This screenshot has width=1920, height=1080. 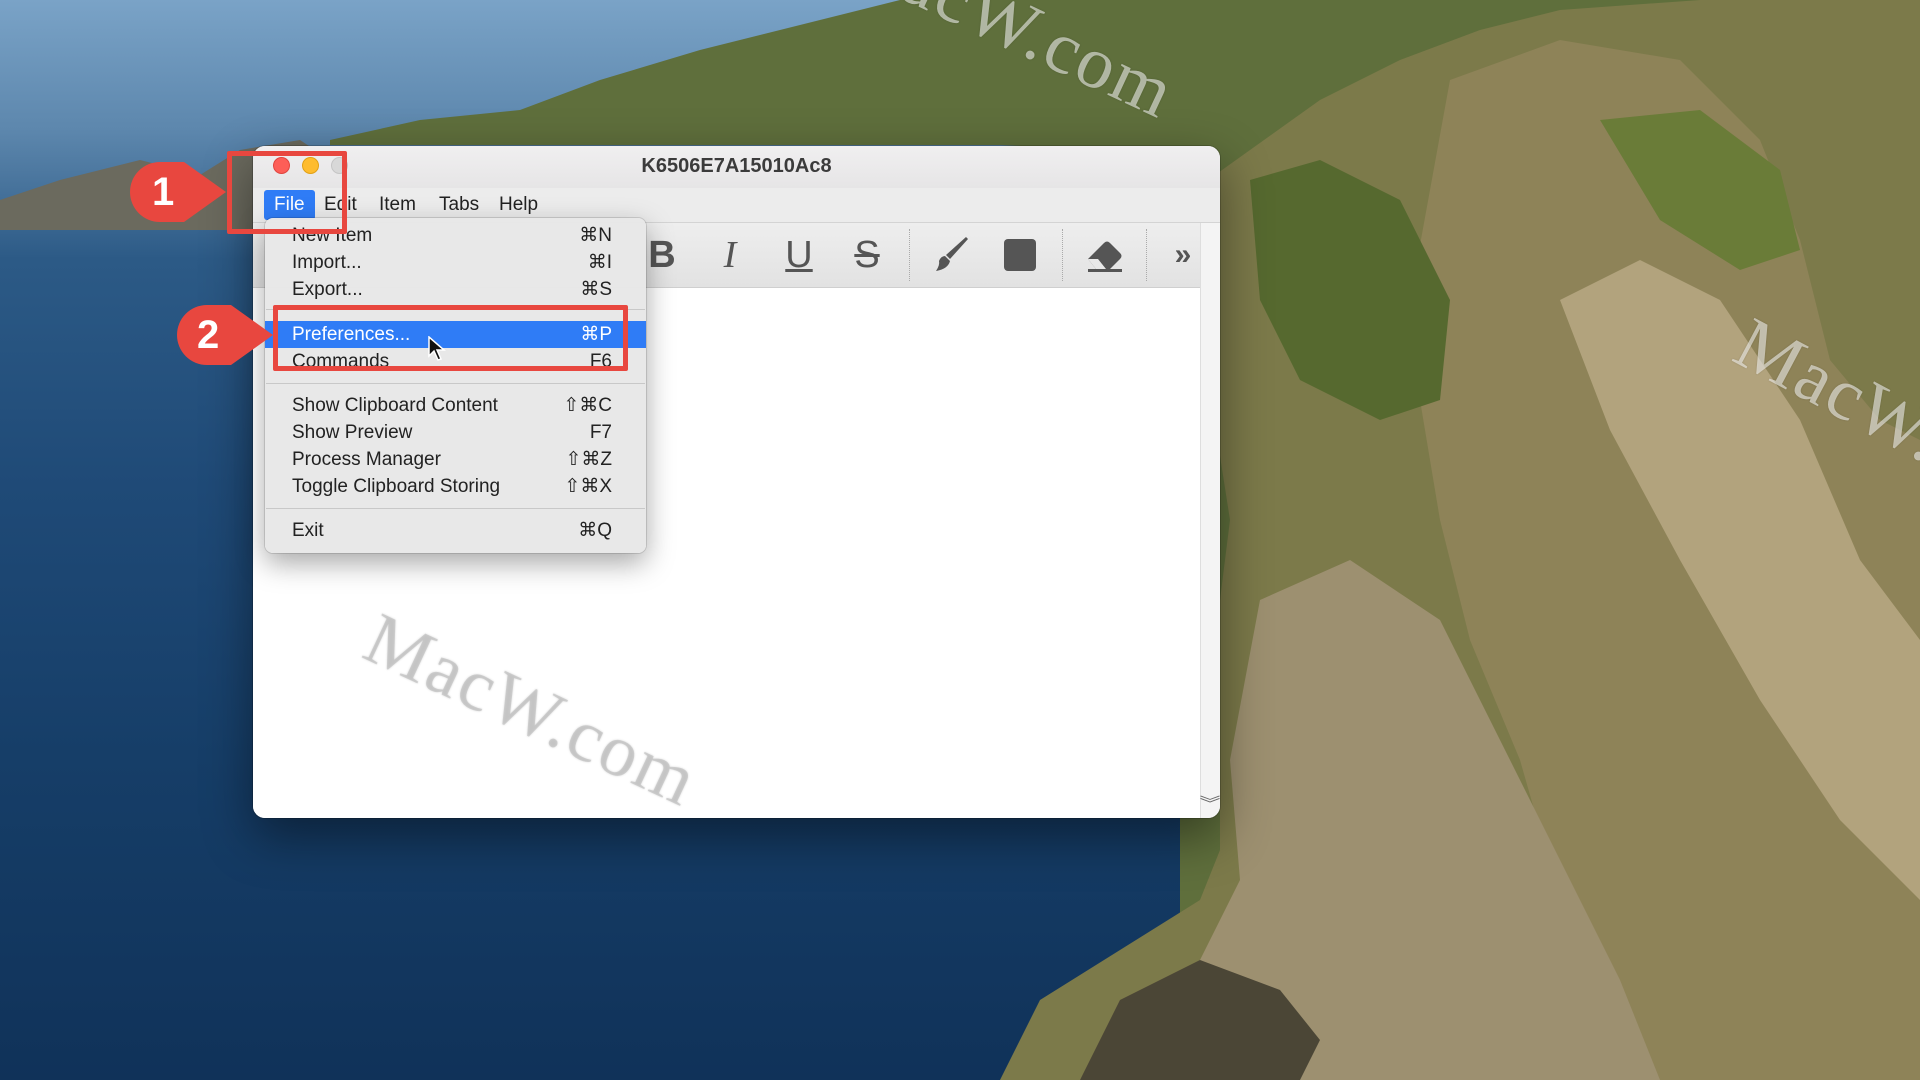 What do you see at coordinates (518, 205) in the screenshot?
I see `menu-help: Help` at bounding box center [518, 205].